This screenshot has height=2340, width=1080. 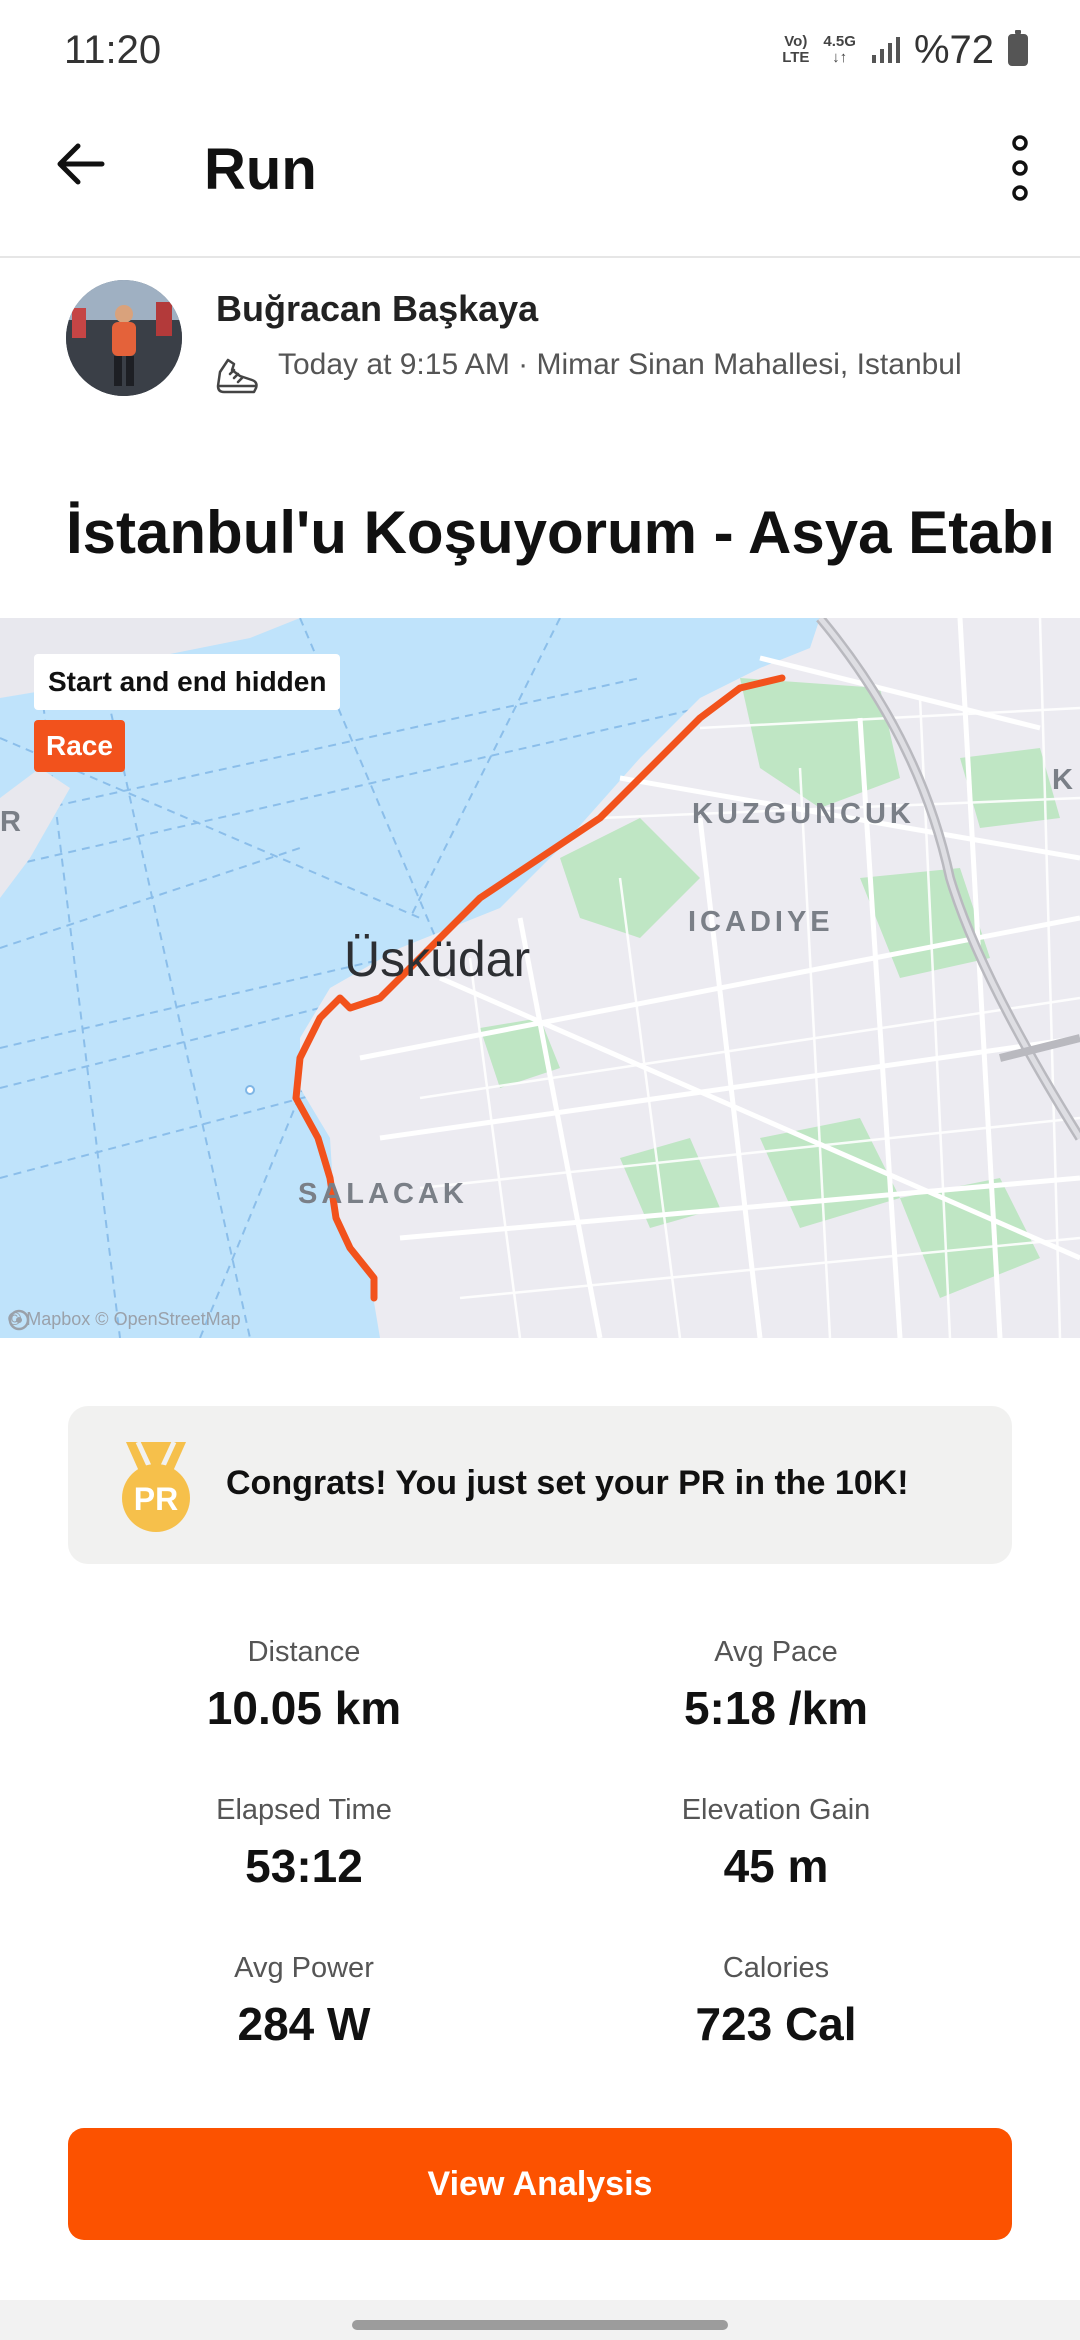 What do you see at coordinates (885, 50) in the screenshot?
I see `signal-icon` at bounding box center [885, 50].